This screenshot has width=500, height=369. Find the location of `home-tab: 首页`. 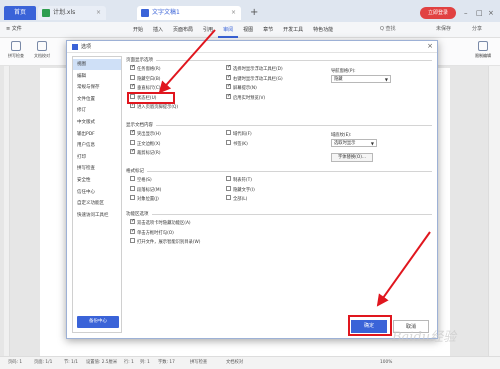

home-tab: 首页 is located at coordinates (20, 13).